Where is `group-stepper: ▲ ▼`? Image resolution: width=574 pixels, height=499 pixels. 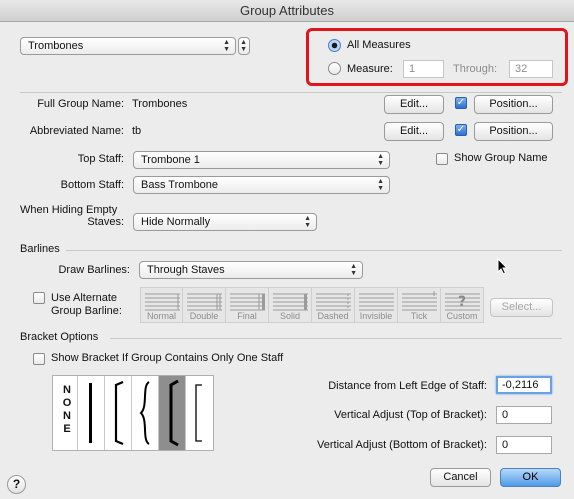
group-stepper: ▲ ▼ is located at coordinates (244, 46).